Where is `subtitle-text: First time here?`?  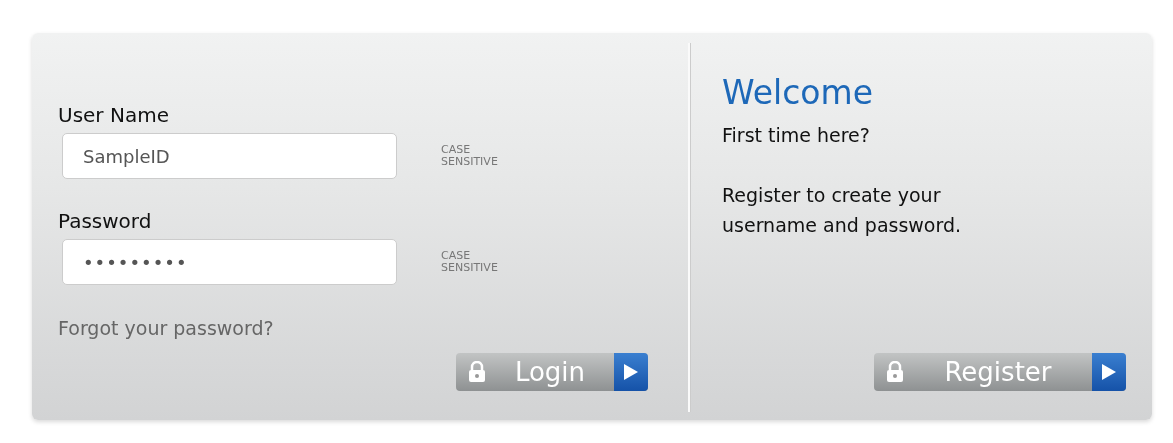
subtitle-text: First time here? is located at coordinates (796, 135).